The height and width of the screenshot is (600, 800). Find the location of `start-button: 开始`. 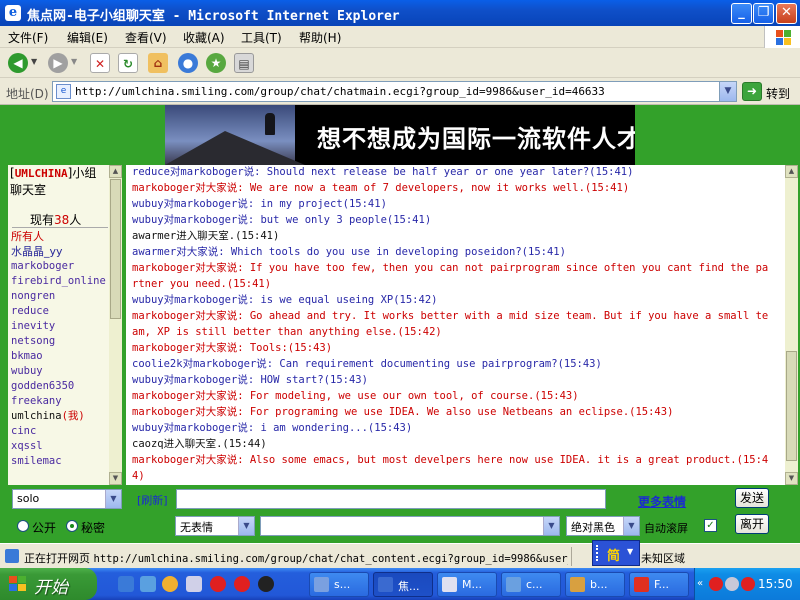

start-button: 开始 is located at coordinates (48, 584).